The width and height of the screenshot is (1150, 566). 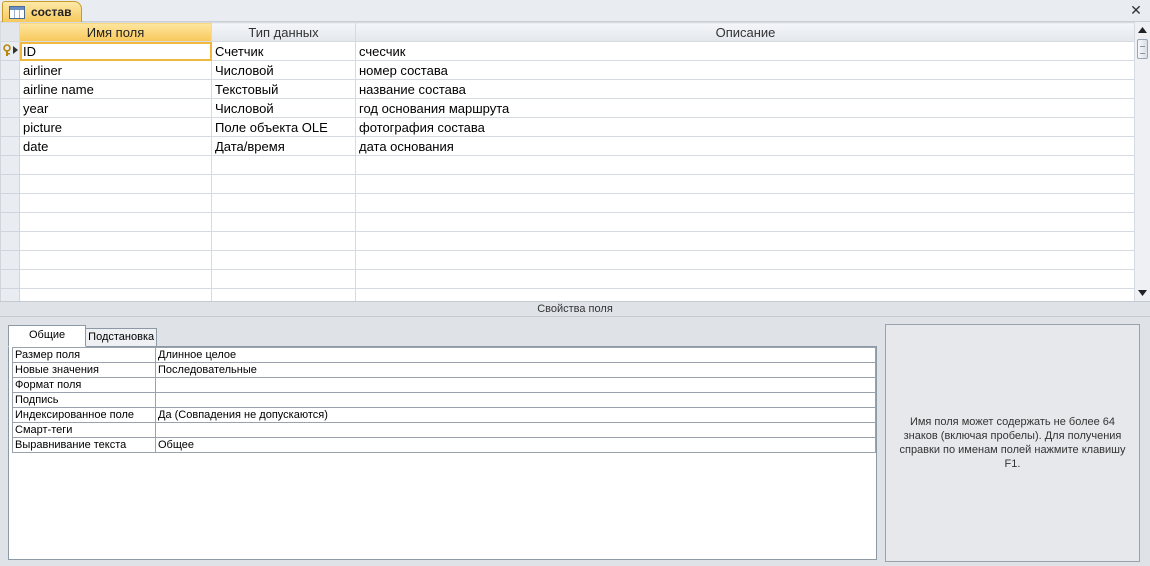 I want to click on field-name-cell: airliner, so click(x=115, y=70).